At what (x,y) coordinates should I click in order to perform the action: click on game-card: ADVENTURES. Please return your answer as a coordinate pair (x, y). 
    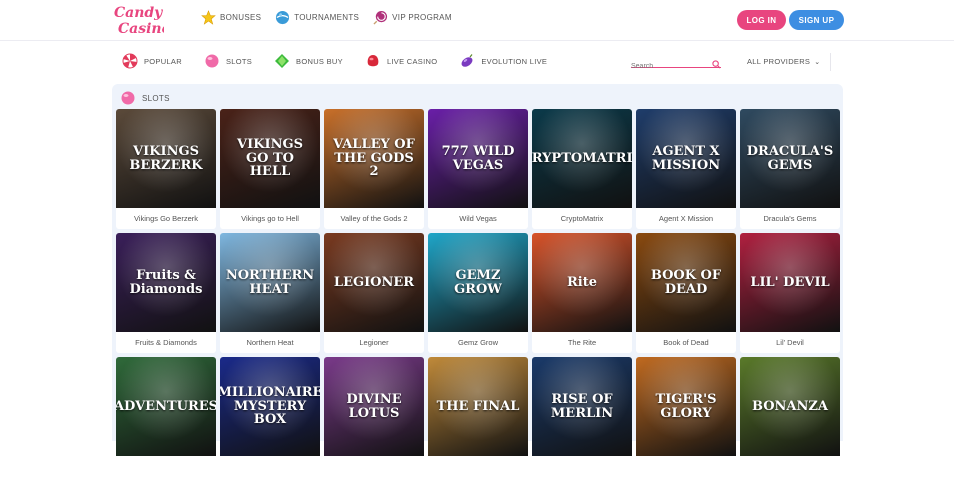
    Looking at the image, I should click on (166, 417).